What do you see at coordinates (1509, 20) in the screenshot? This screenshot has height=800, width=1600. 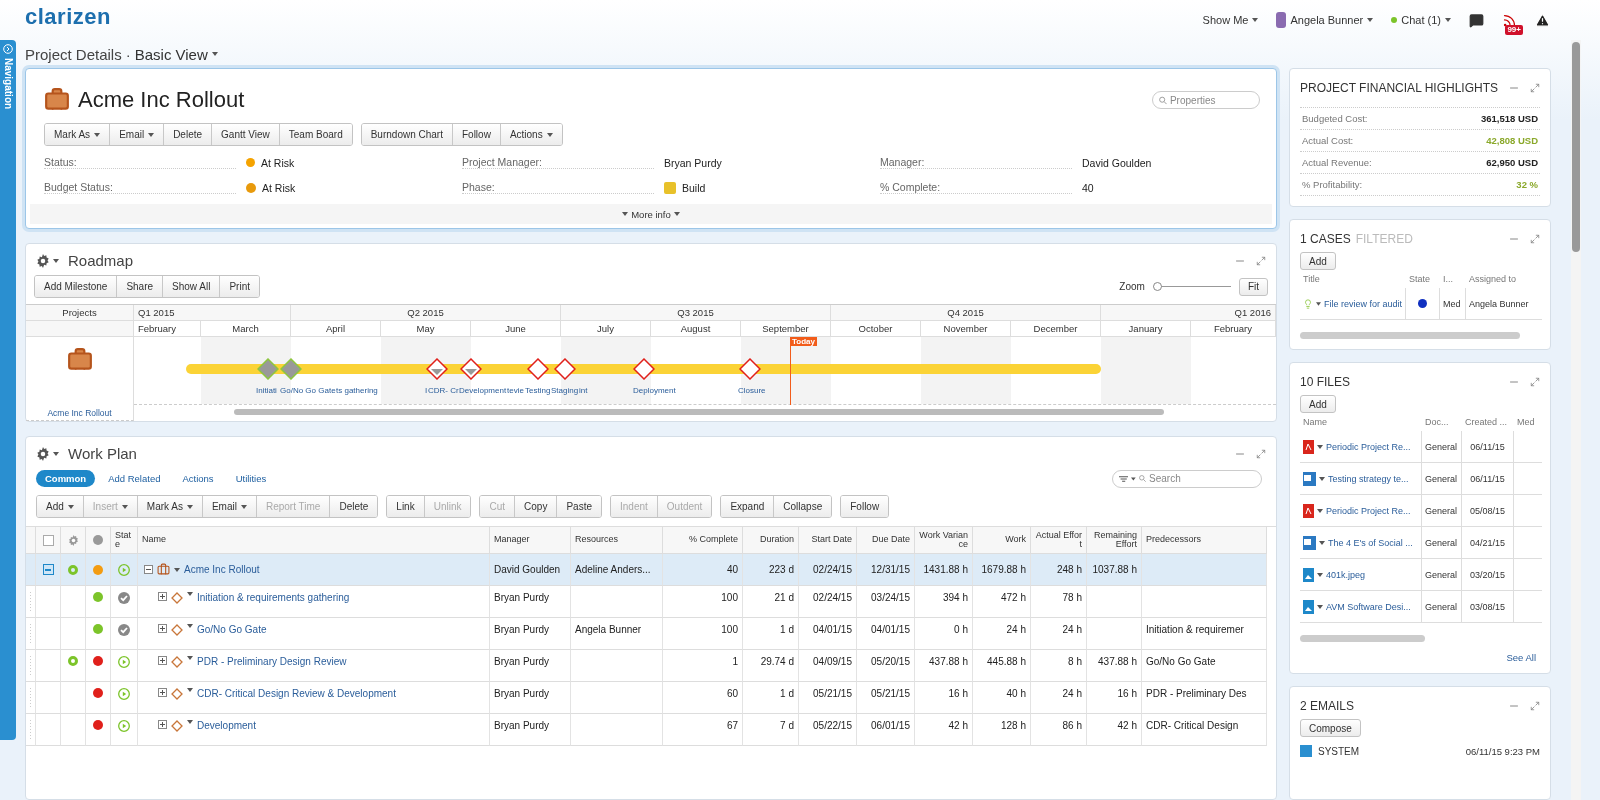 I see `feed-icon` at bounding box center [1509, 20].